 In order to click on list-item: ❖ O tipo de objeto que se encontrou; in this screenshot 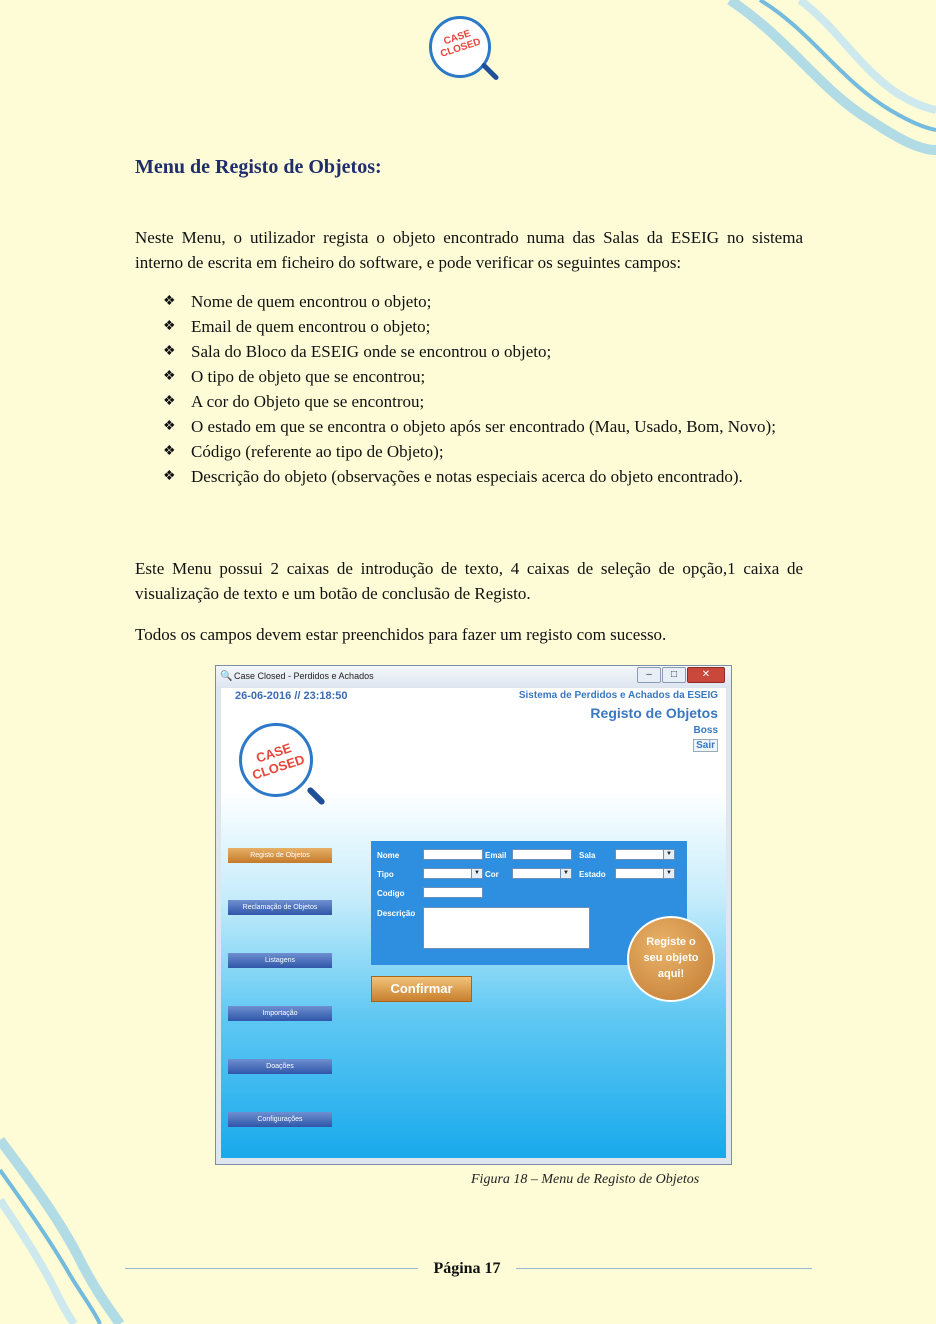, I will do `click(469, 376)`.